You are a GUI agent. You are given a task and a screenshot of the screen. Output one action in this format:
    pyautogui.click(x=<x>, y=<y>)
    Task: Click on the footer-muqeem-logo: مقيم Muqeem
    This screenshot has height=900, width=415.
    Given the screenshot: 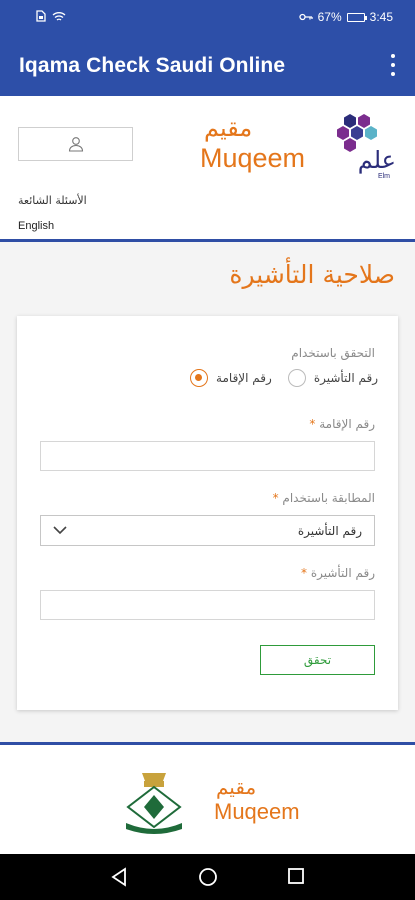 What is the action you would take?
    pyautogui.click(x=257, y=800)
    